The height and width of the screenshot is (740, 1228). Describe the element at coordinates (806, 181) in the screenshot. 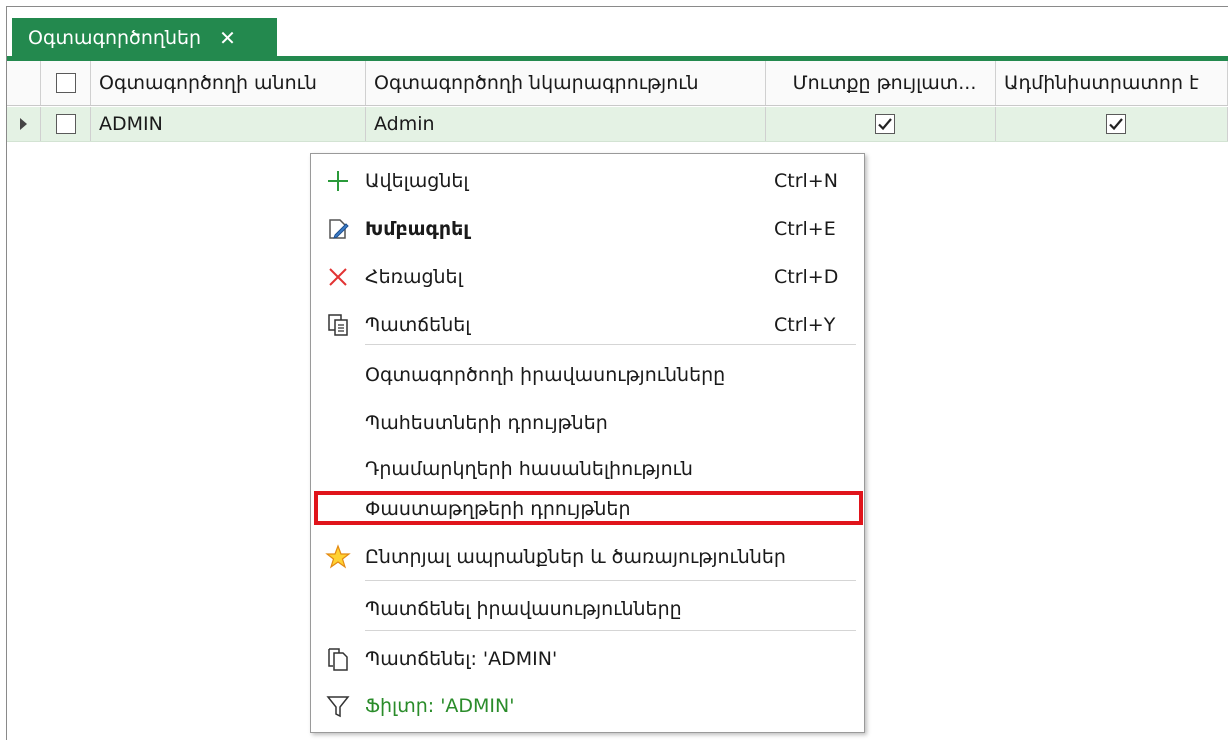

I see `menu-item-shortcut: Ctrl+N` at that location.